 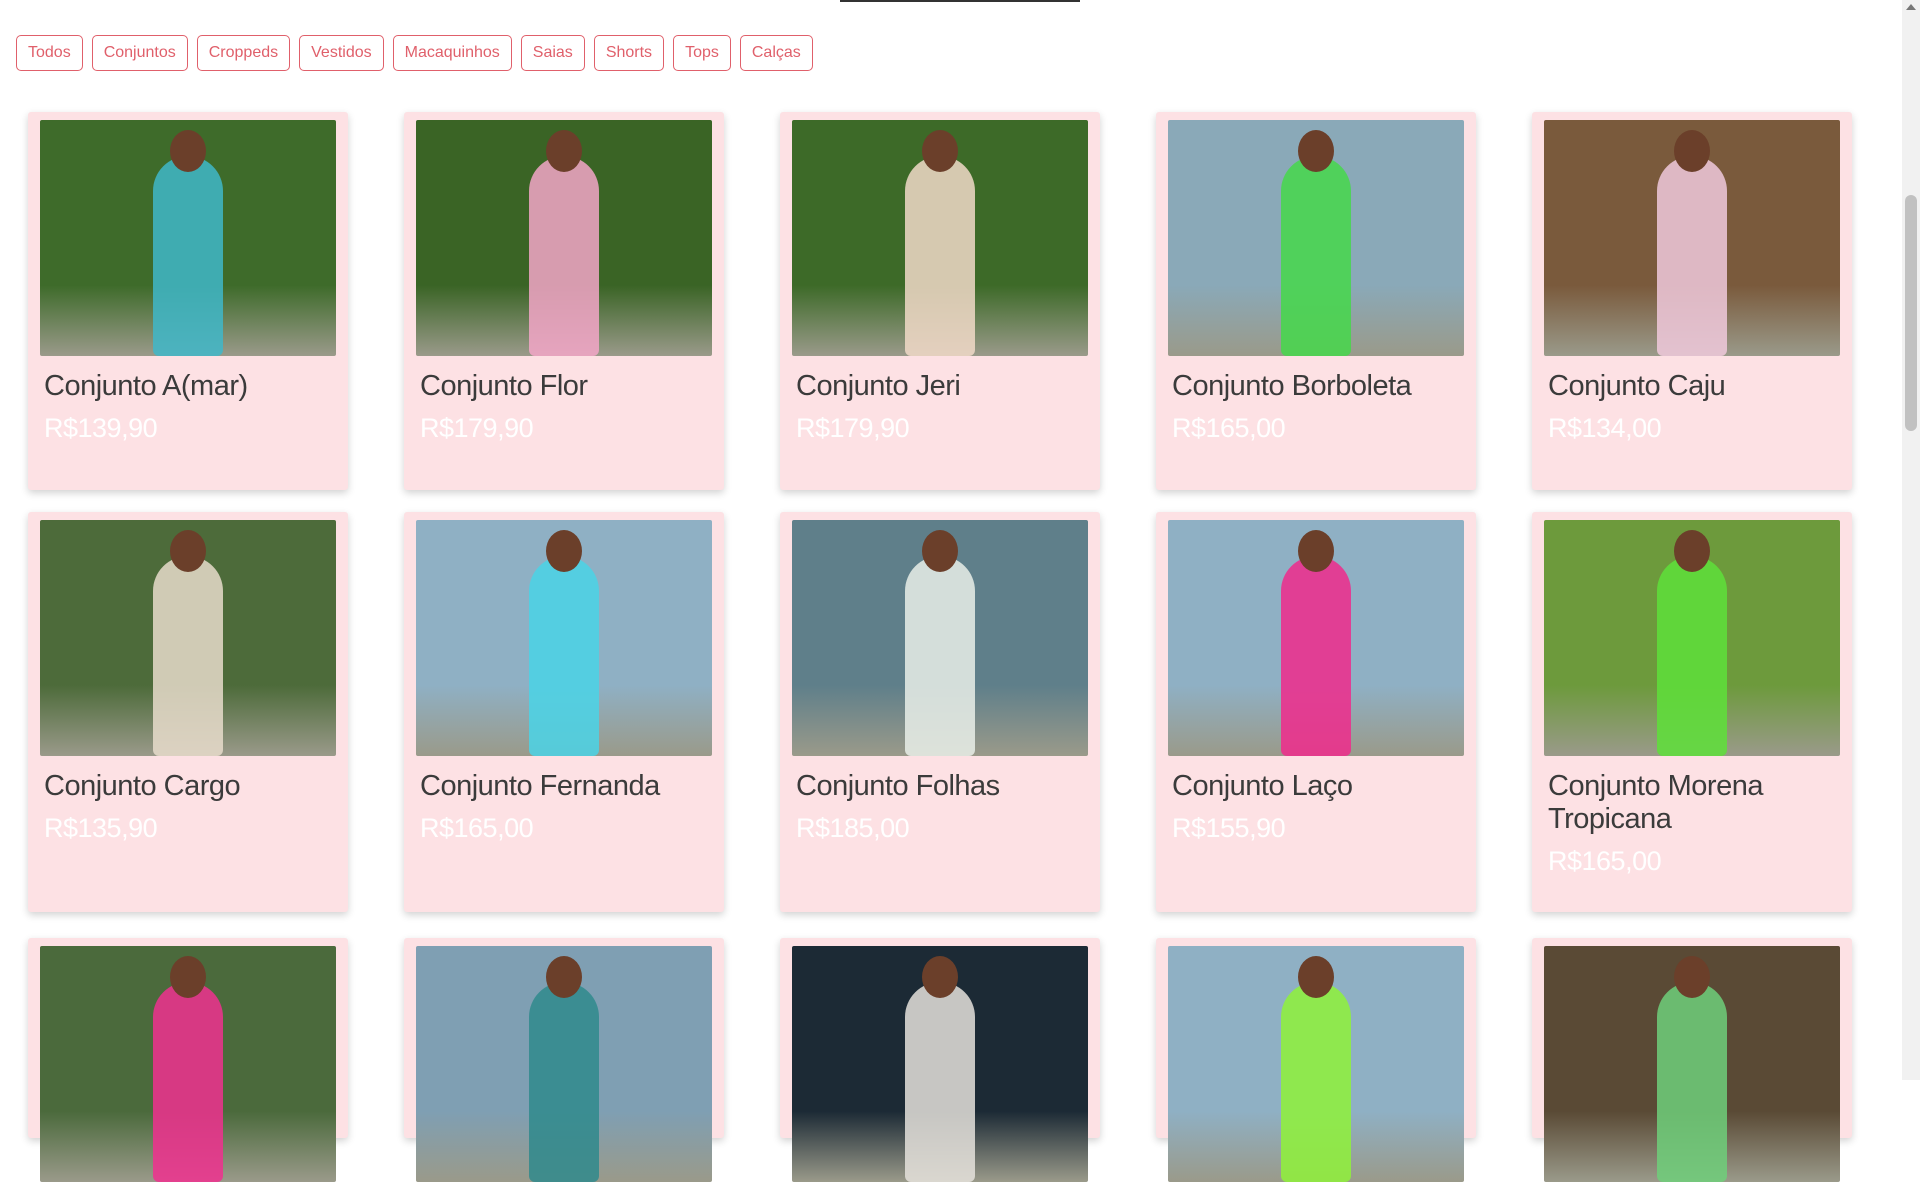 I want to click on filter-vestidos: Vestidos, so click(x=341, y=53).